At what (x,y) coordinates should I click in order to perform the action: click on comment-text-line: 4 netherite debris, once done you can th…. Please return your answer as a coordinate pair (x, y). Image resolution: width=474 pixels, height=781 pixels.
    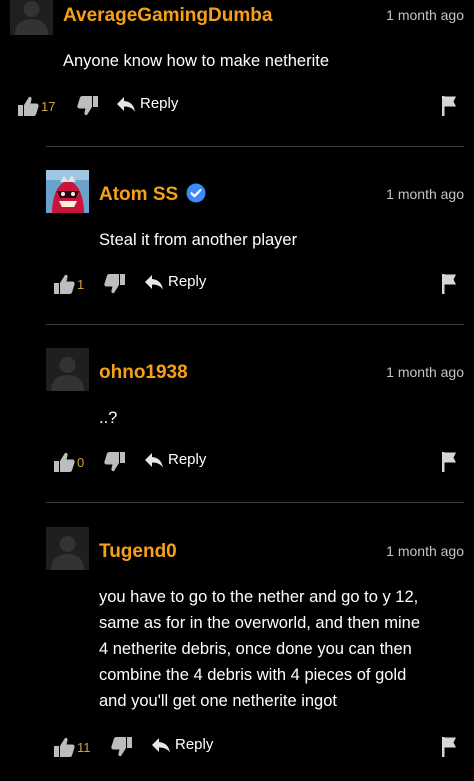
    Looking at the image, I should click on (255, 649).